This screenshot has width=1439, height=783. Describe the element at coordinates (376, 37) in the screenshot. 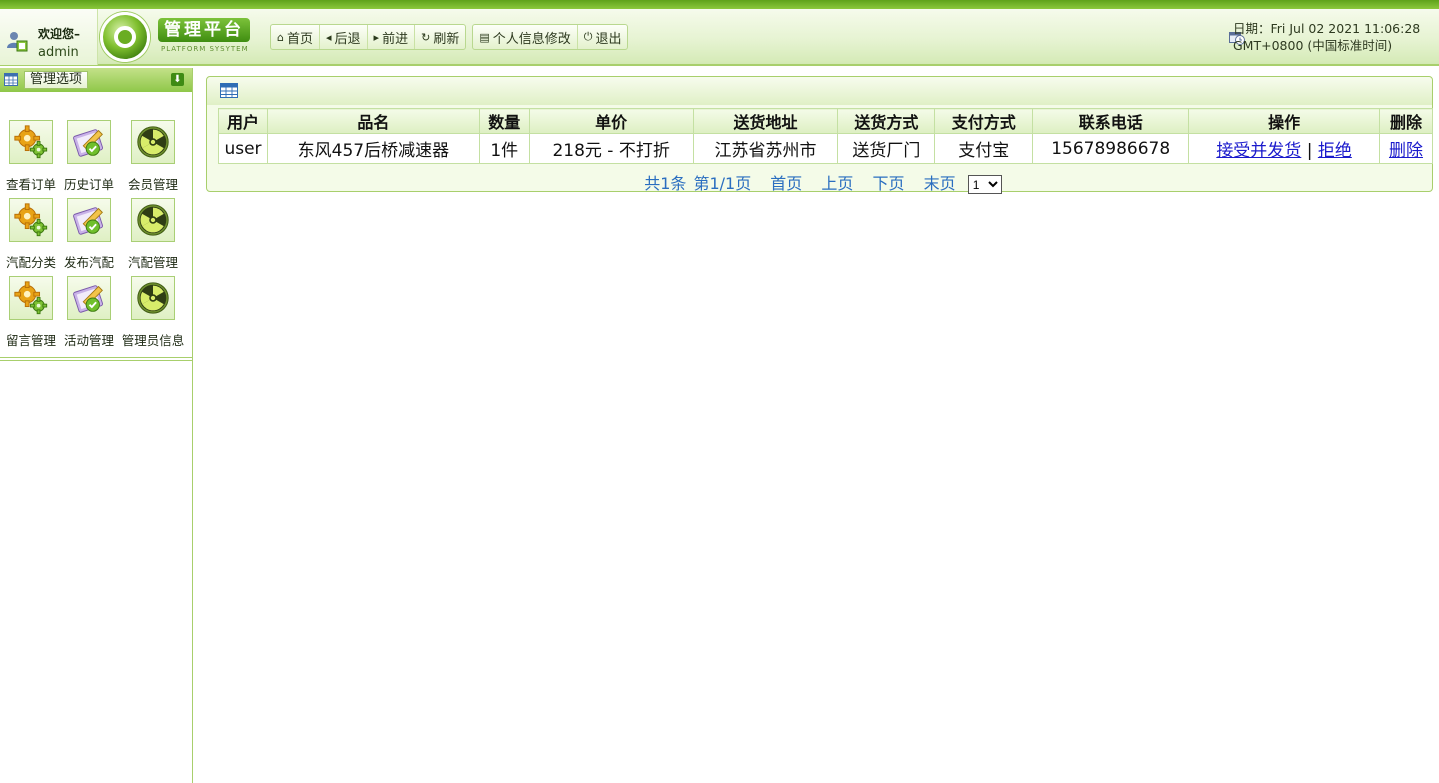

I see `forward-arrow-icon: ▸` at that location.